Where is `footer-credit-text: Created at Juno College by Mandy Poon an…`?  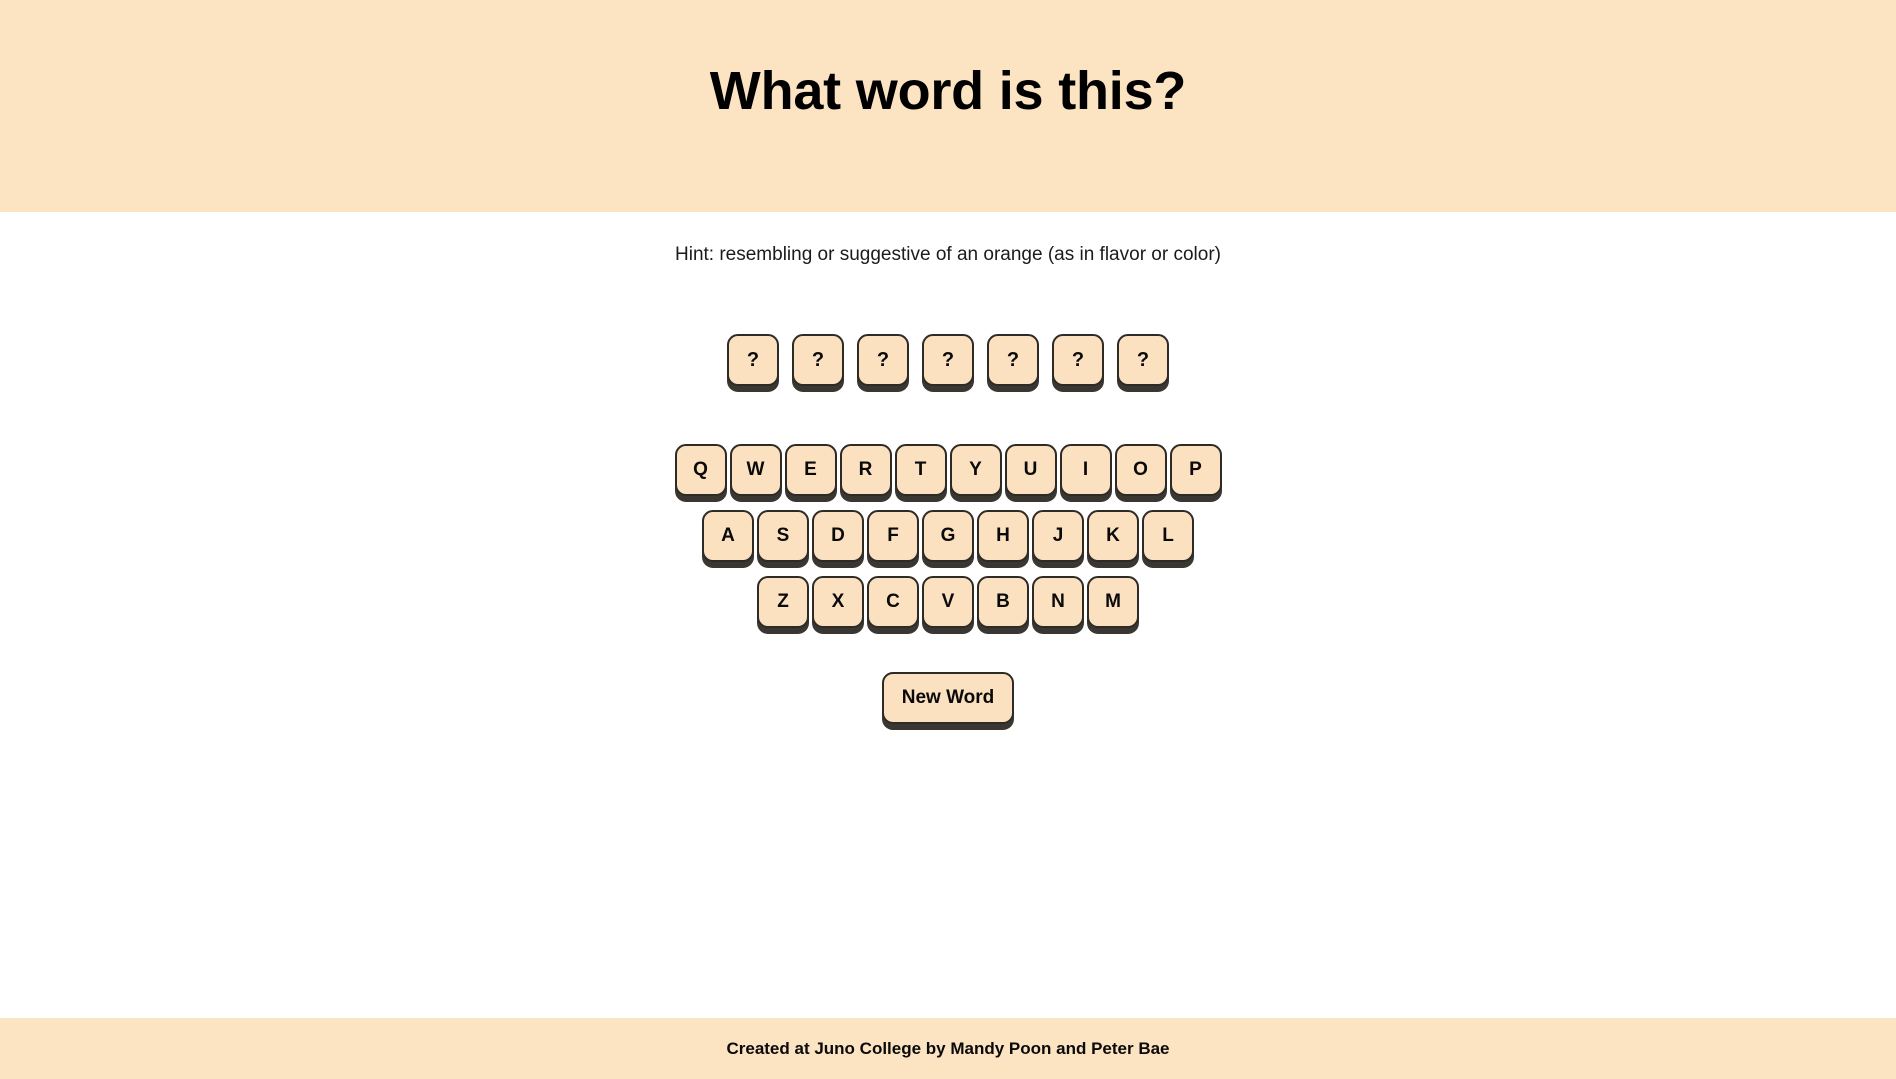
footer-credit-text: Created at Juno College by Mandy Poon an… is located at coordinates (948, 1048).